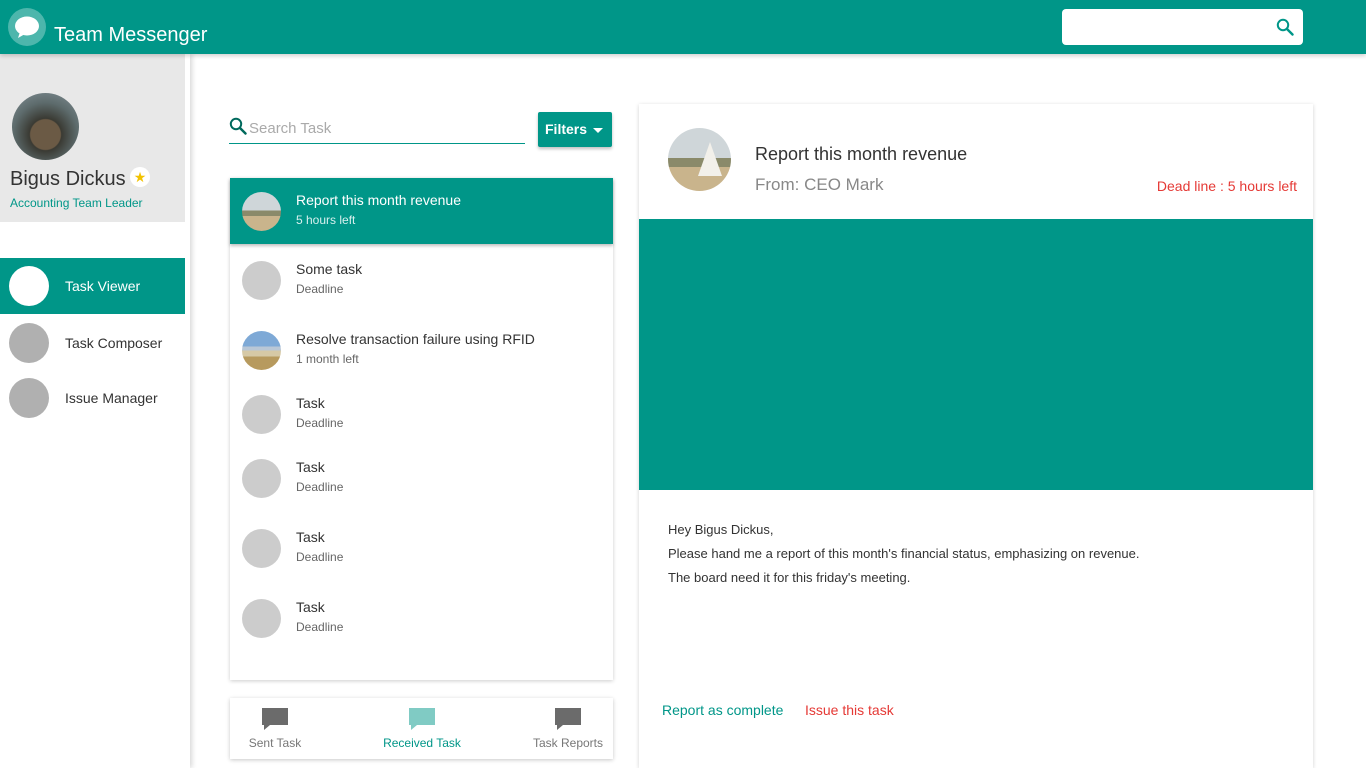 Image resolution: width=1366 pixels, height=768 pixels. I want to click on tab-label: Task Reports, so click(568, 743).